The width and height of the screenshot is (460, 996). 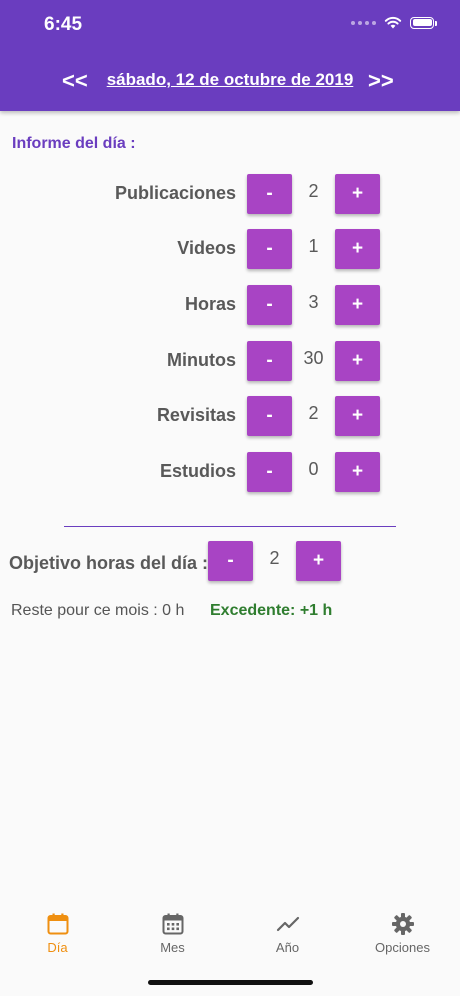 I want to click on goal-decrement-button: -, so click(x=230, y=561).